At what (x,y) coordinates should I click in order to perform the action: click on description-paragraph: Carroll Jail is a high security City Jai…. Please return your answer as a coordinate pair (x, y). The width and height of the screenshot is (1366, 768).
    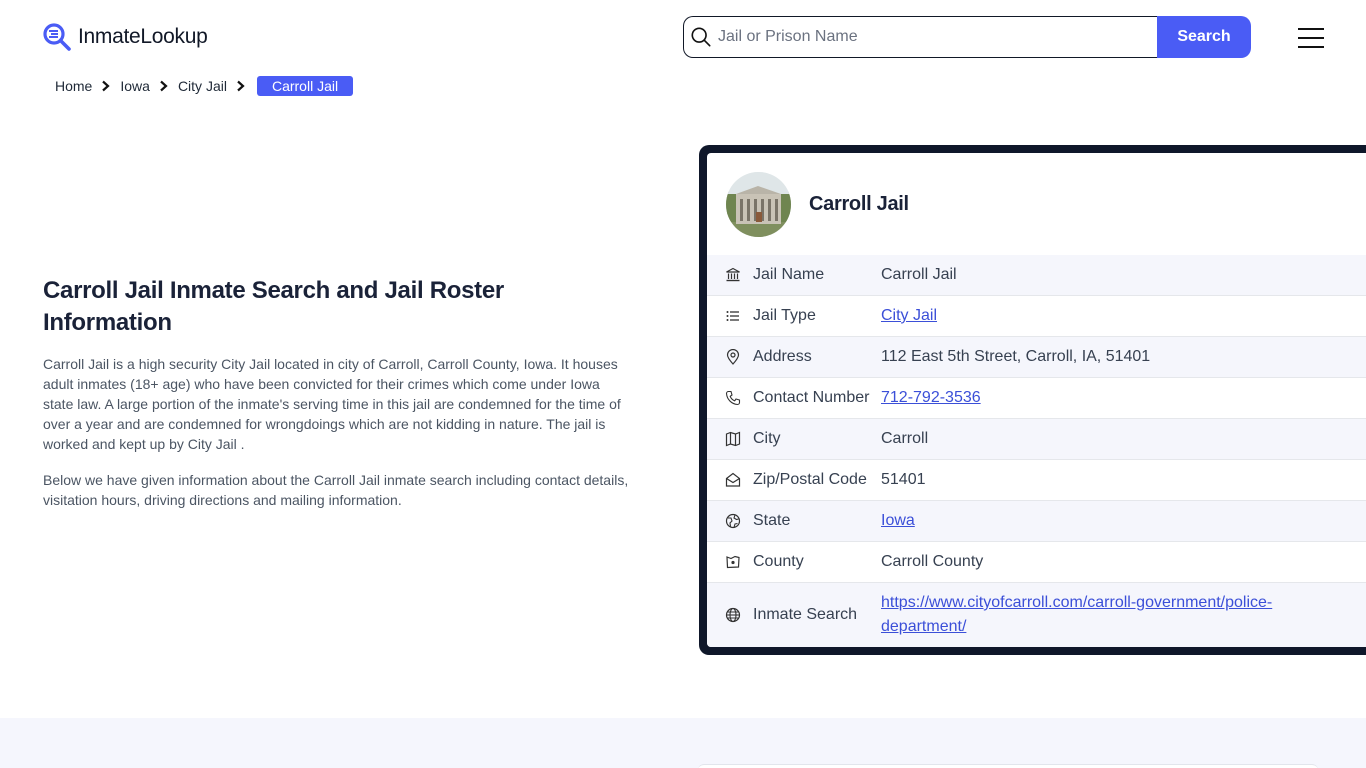
    Looking at the image, I should click on (332, 404).